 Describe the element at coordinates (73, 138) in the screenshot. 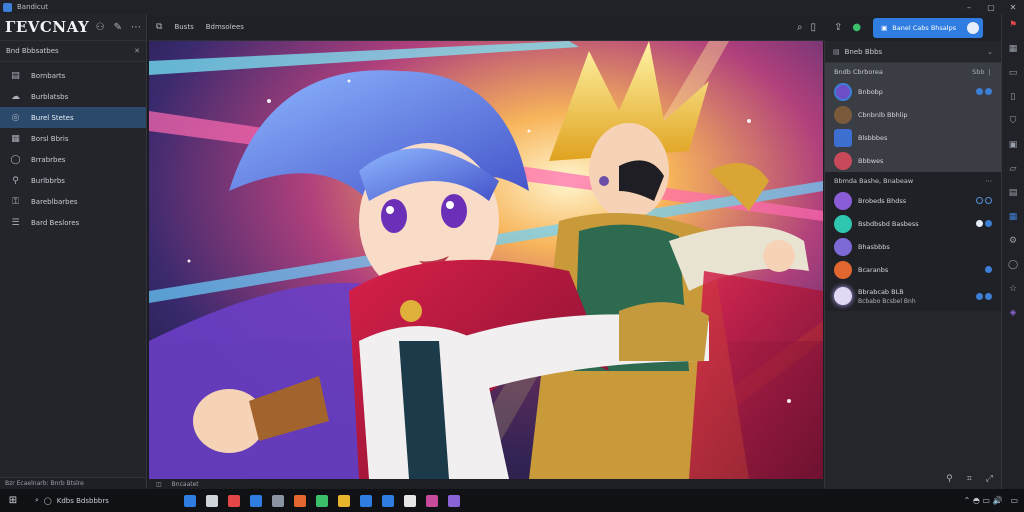

I see `sidebar-item-4: ▦ Borsl Bbris` at that location.